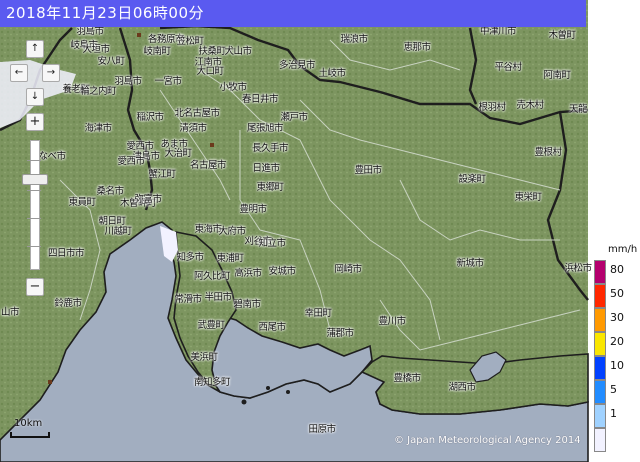 The image size is (640, 462). What do you see at coordinates (266, 168) in the screenshot?
I see `place-label: 日進市` at bounding box center [266, 168].